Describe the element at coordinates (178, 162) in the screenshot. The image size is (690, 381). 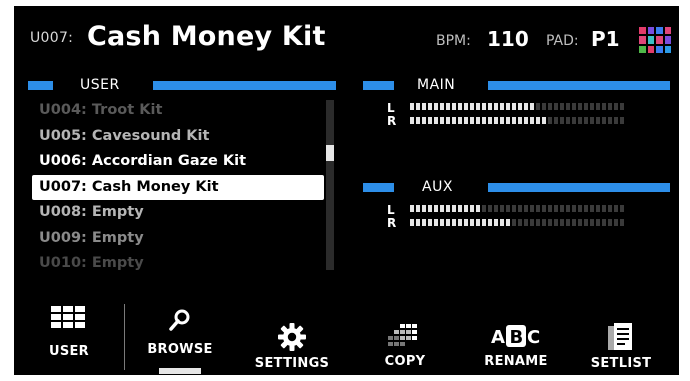
I see `kit-list-item: U006: Accordian Gaze Kit` at that location.